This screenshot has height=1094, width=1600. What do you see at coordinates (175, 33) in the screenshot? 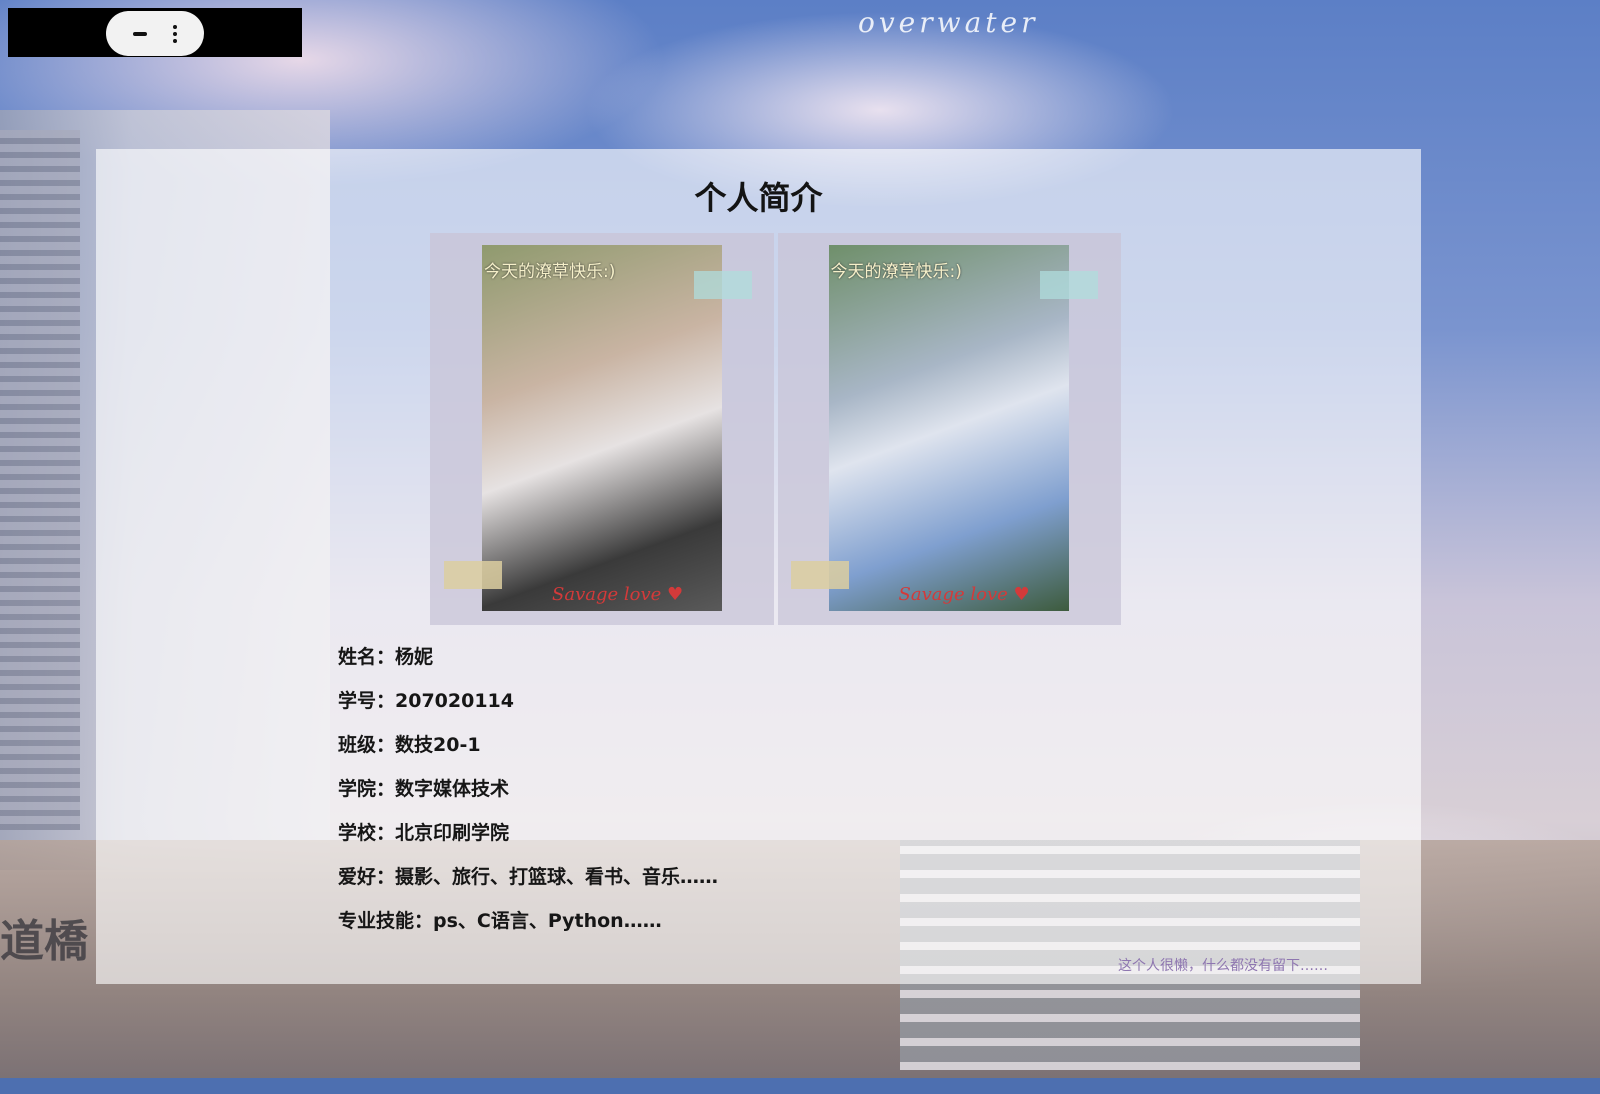
I see `kebab-menu-icon` at bounding box center [175, 33].